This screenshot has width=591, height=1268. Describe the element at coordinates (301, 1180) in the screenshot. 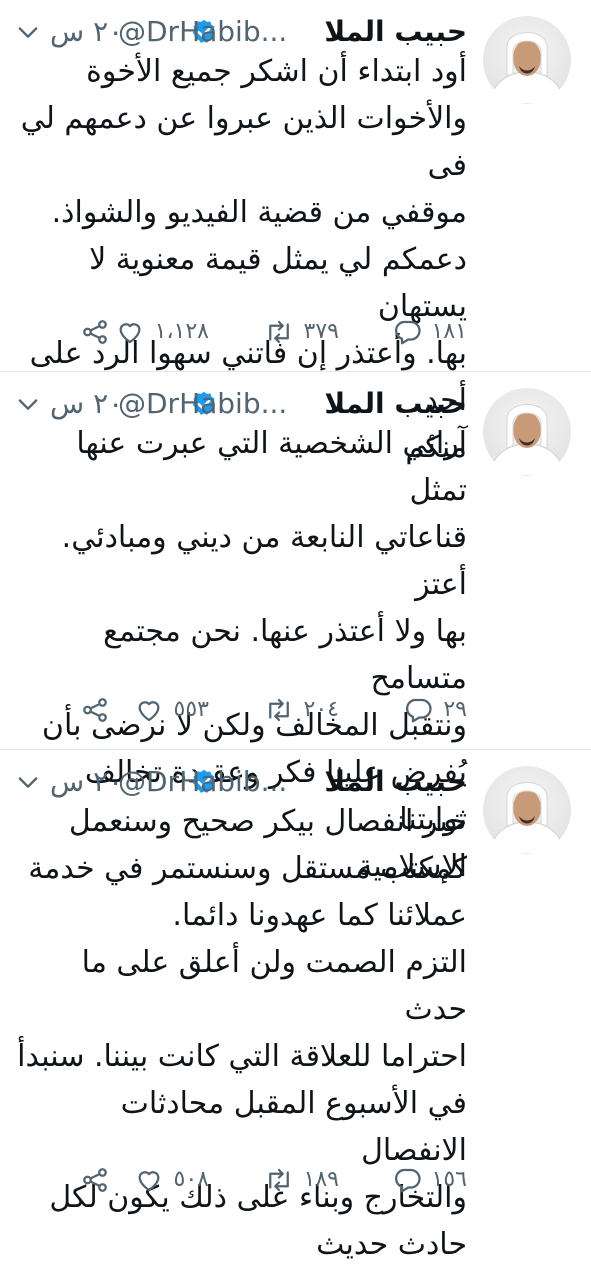

I see `retweet-button: ١٨٩` at that location.